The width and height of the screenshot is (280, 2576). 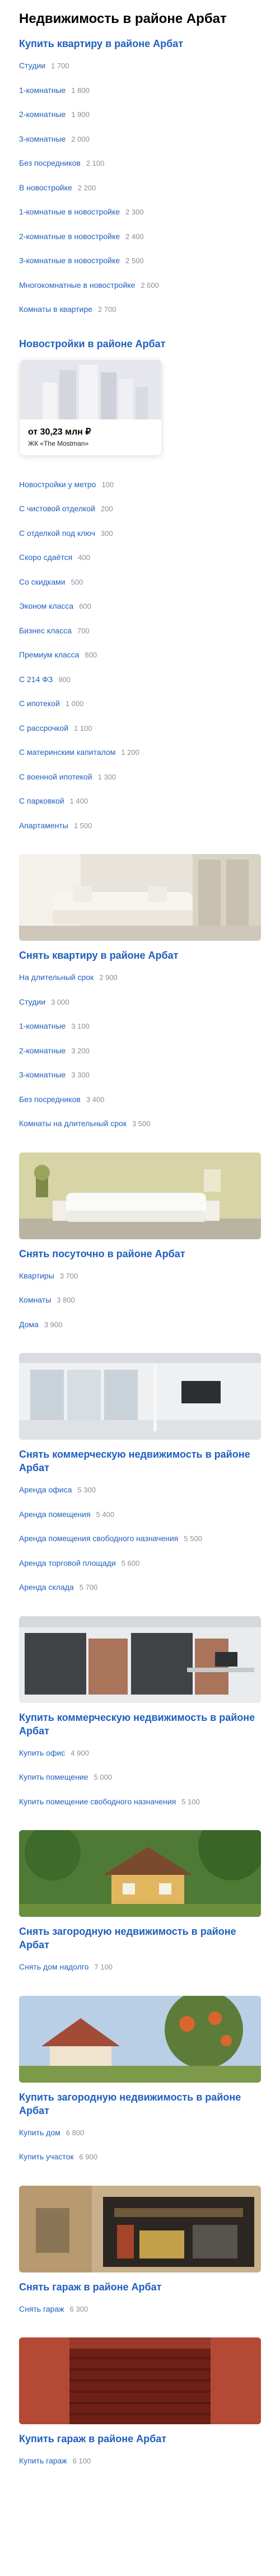 I want to click on list-item-link: Новостройки у метро, so click(x=58, y=485).